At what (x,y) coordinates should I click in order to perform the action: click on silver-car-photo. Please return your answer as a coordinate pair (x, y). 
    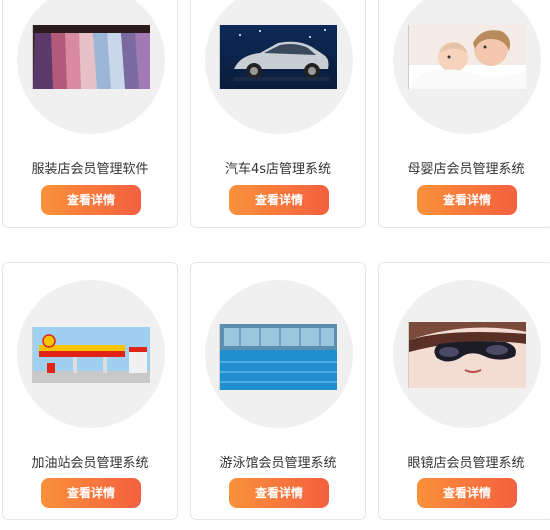
    Looking at the image, I should click on (278, 57).